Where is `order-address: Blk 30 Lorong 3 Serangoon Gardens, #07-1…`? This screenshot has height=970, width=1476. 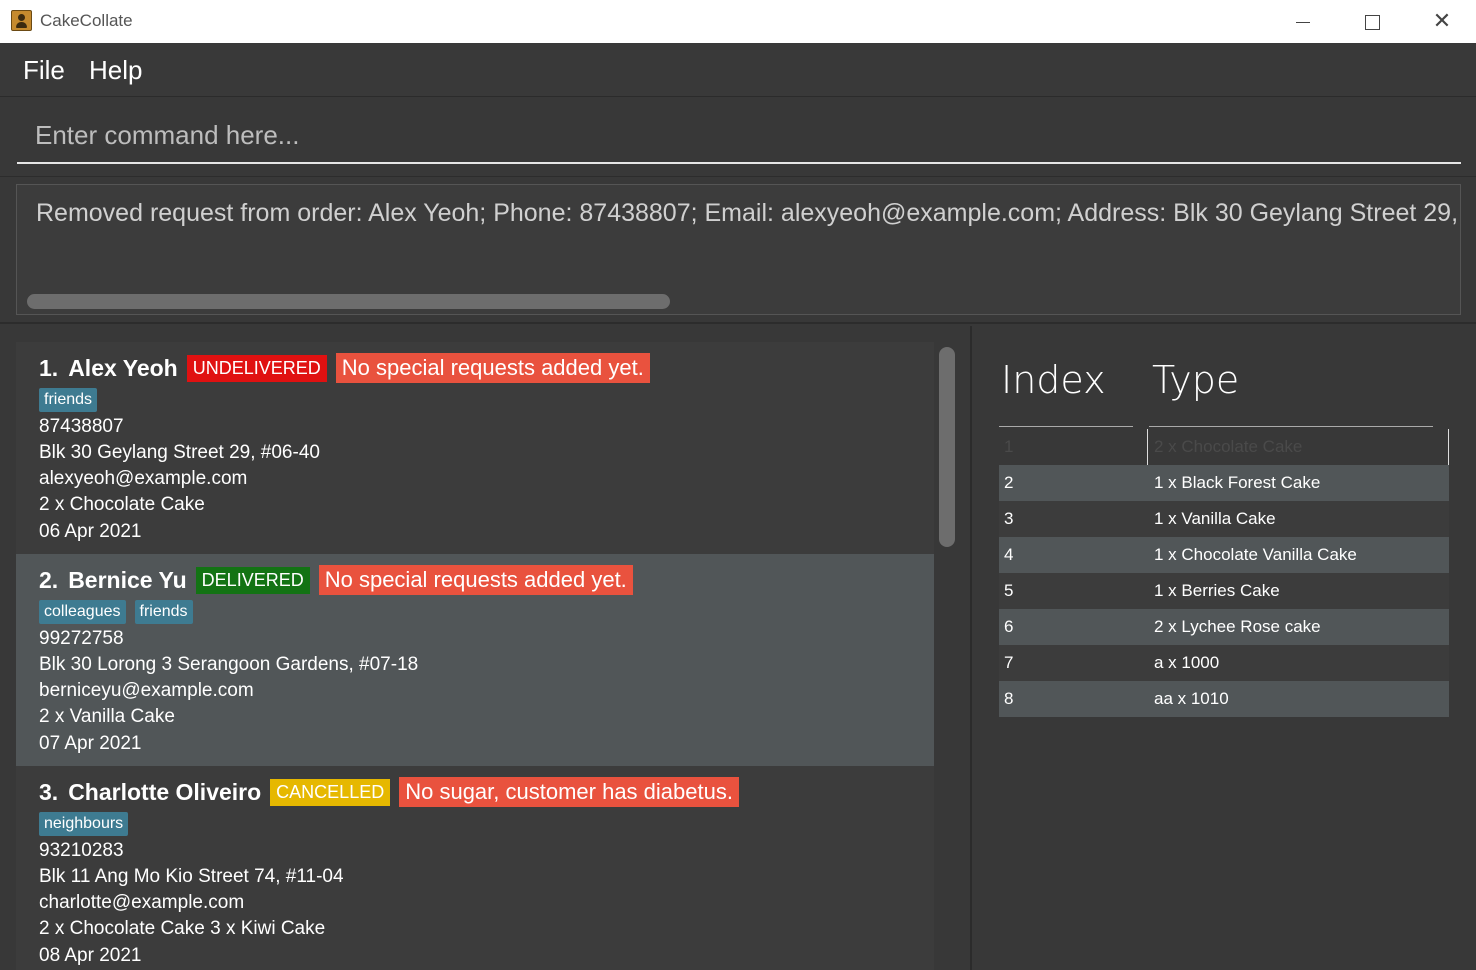
order-address: Blk 30 Lorong 3 Serangoon Gardens, #07-1… is located at coordinates (229, 664).